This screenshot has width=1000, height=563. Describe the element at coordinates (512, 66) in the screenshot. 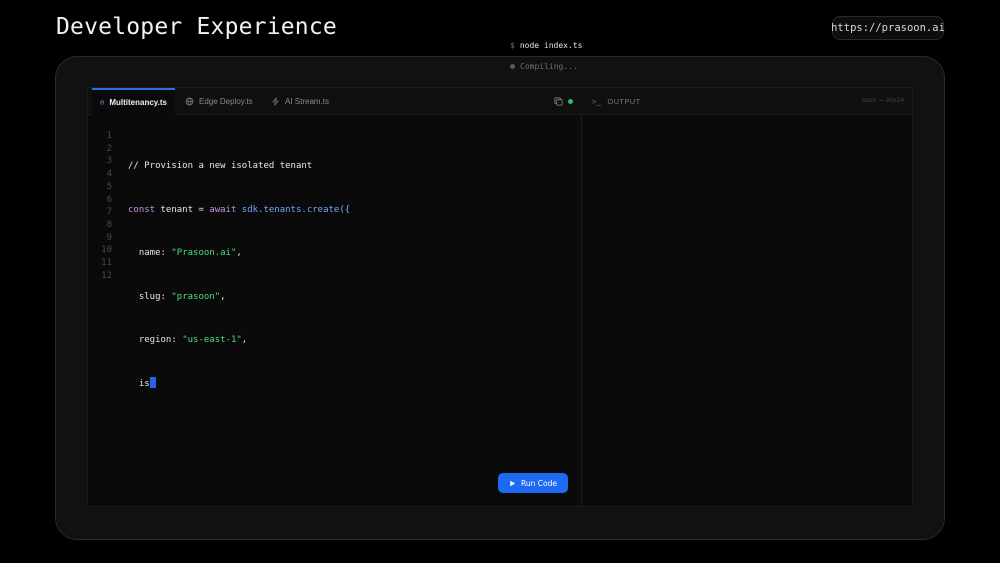

I see `loading-dot-icon` at that location.